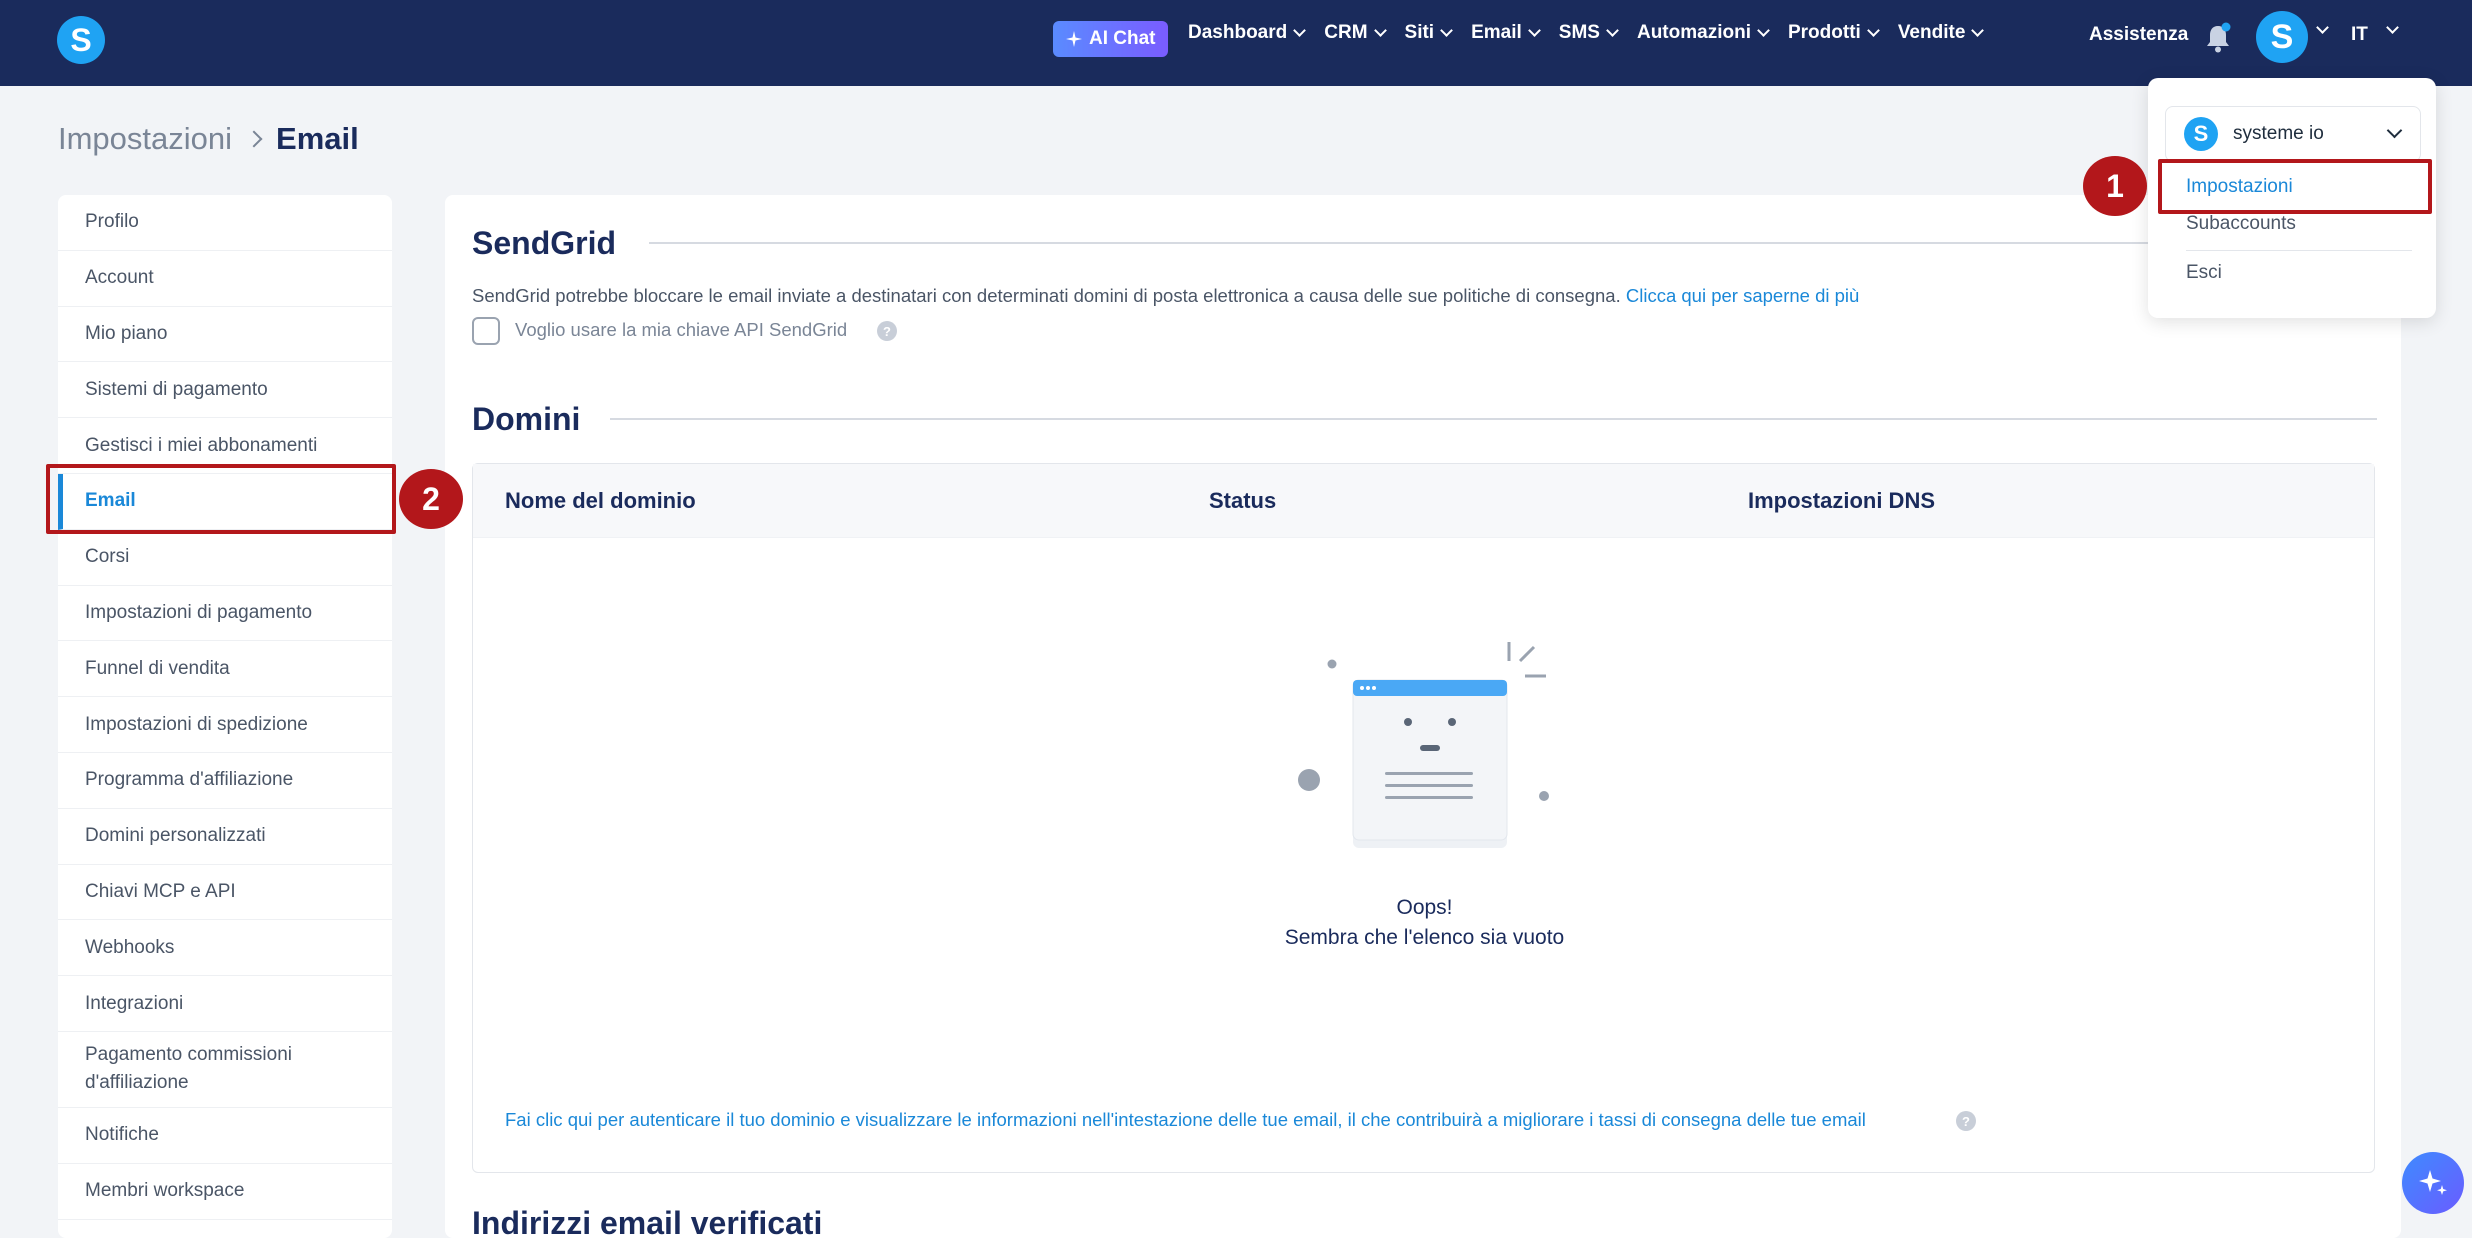  What do you see at coordinates (130, 947) in the screenshot?
I see `sidebar-item-label: Webhooks` at bounding box center [130, 947].